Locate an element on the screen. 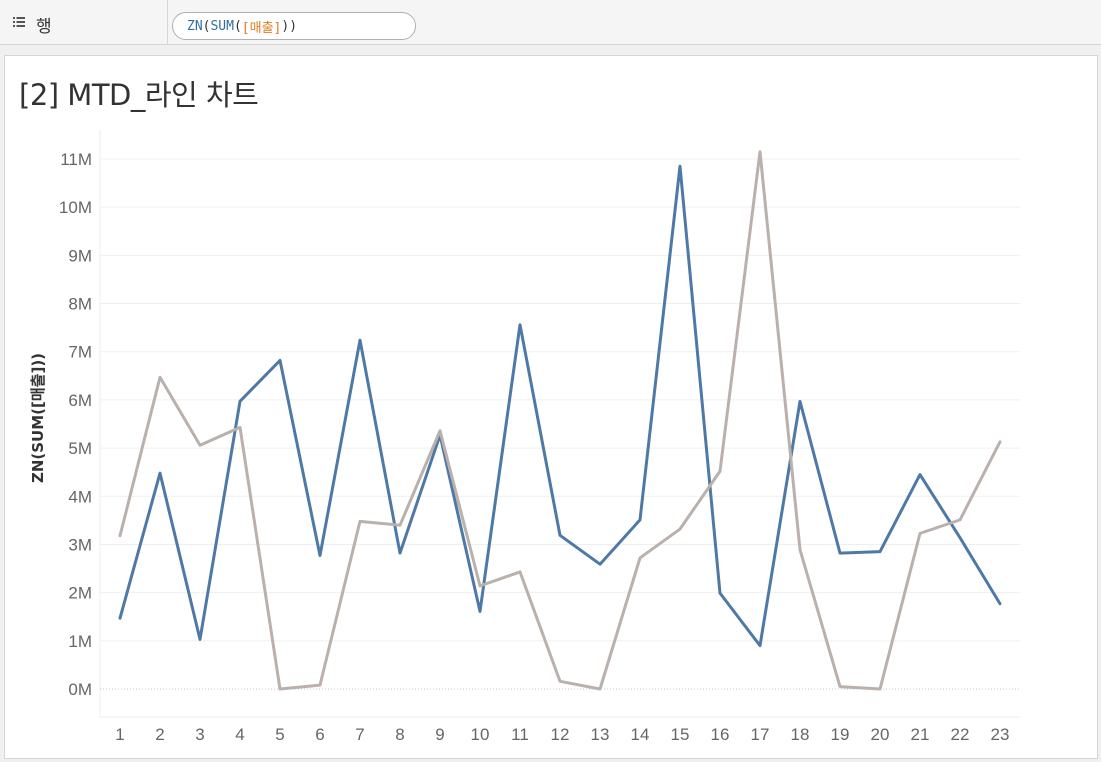 The width and height of the screenshot is (1101, 762). y-tick-label: 9M is located at coordinates (80, 255).